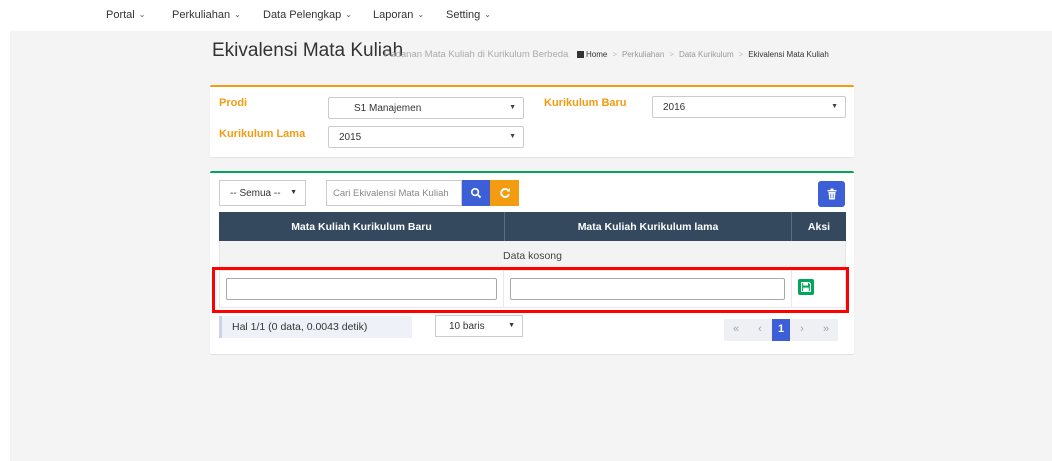  I want to click on trash-icon, so click(831, 194).